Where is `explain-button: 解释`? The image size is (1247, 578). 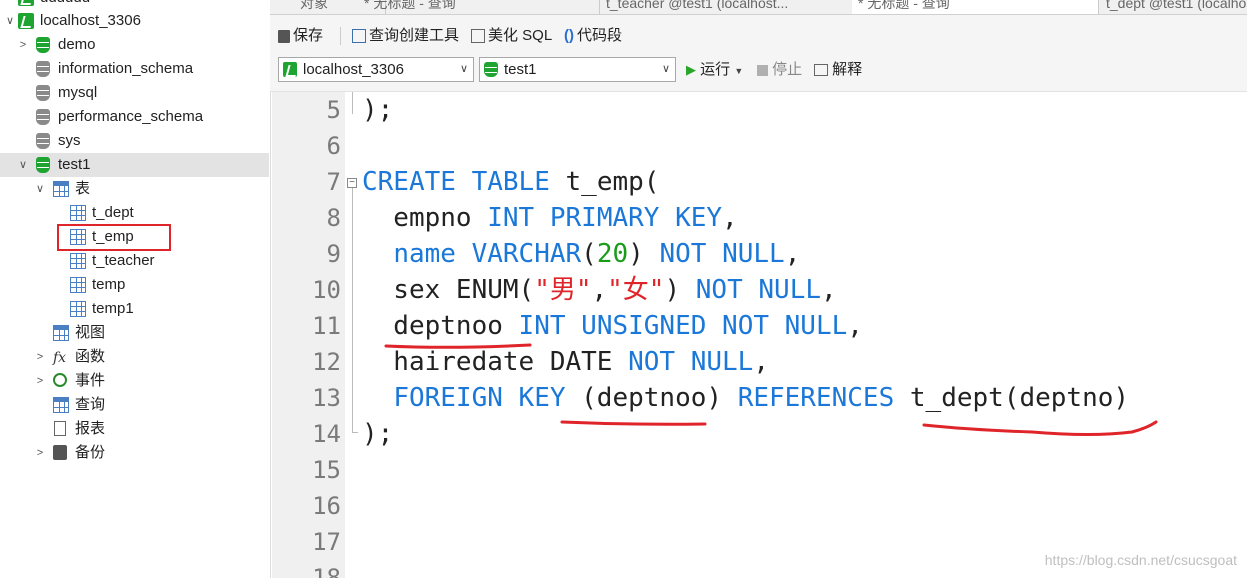
explain-button: 解释 is located at coordinates (838, 70).